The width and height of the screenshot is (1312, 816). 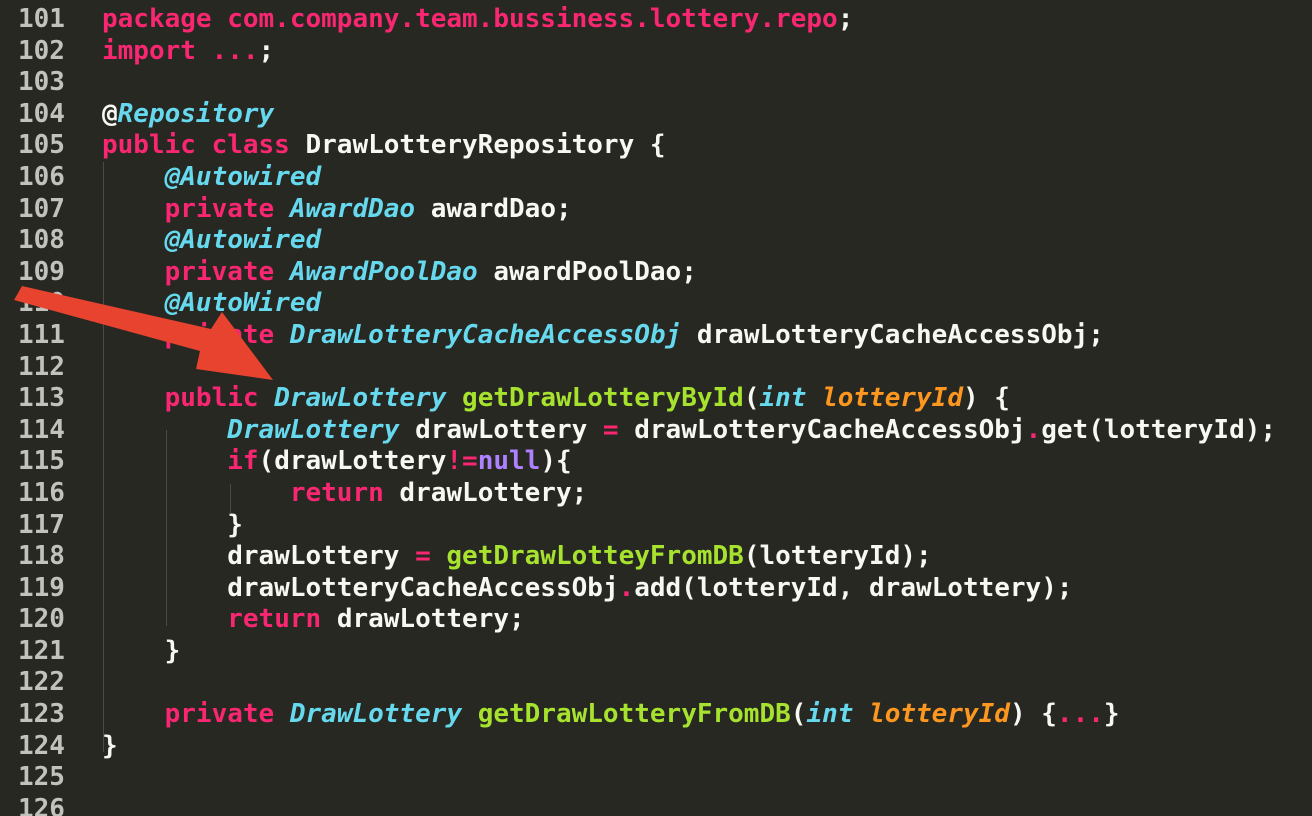 I want to click on line-number: 106, so click(x=41, y=176).